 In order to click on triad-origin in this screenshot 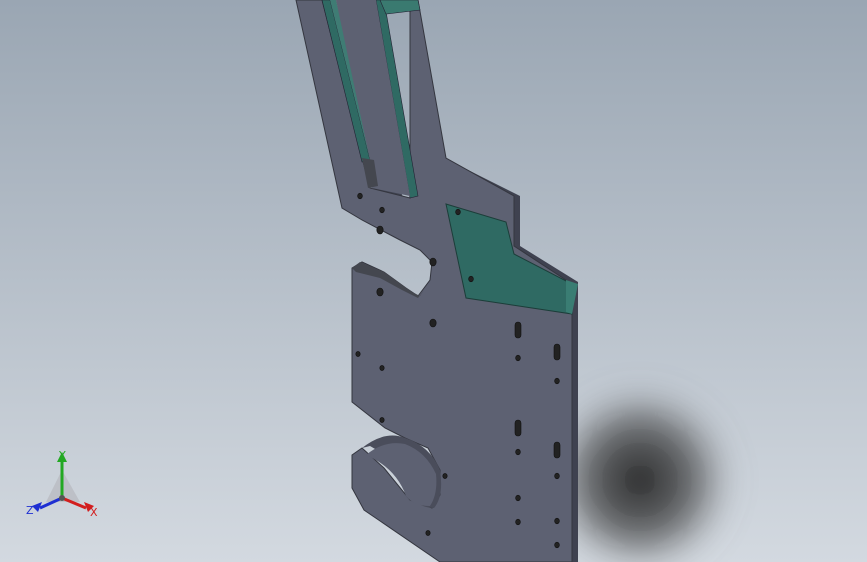, I will do `click(62, 498)`.